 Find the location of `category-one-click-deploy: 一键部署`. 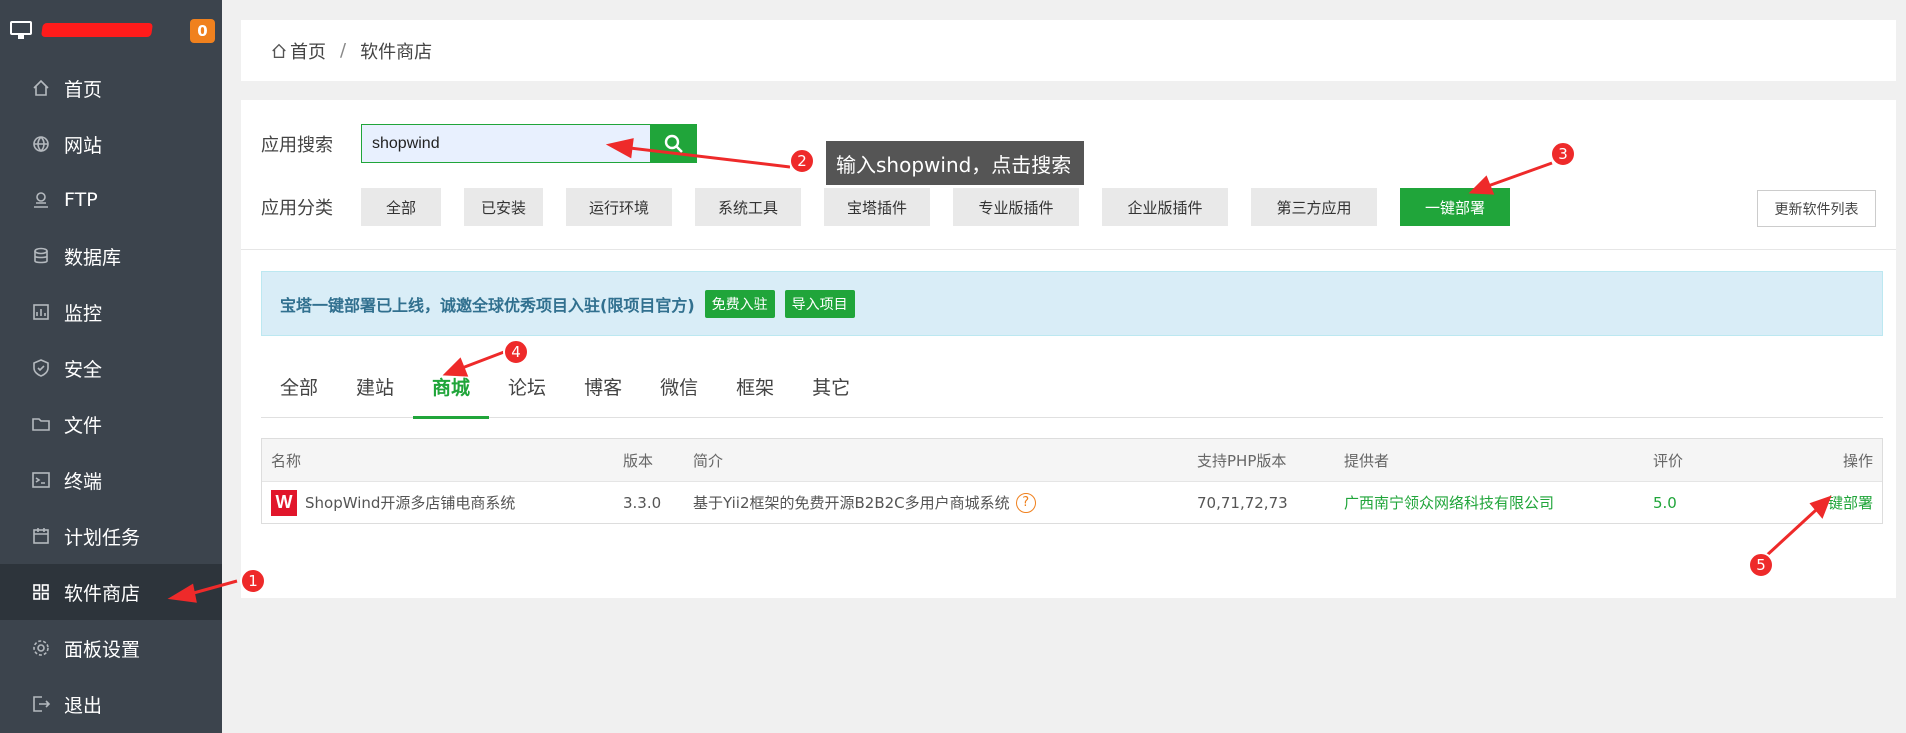

category-one-click-deploy: 一键部署 is located at coordinates (1455, 207).